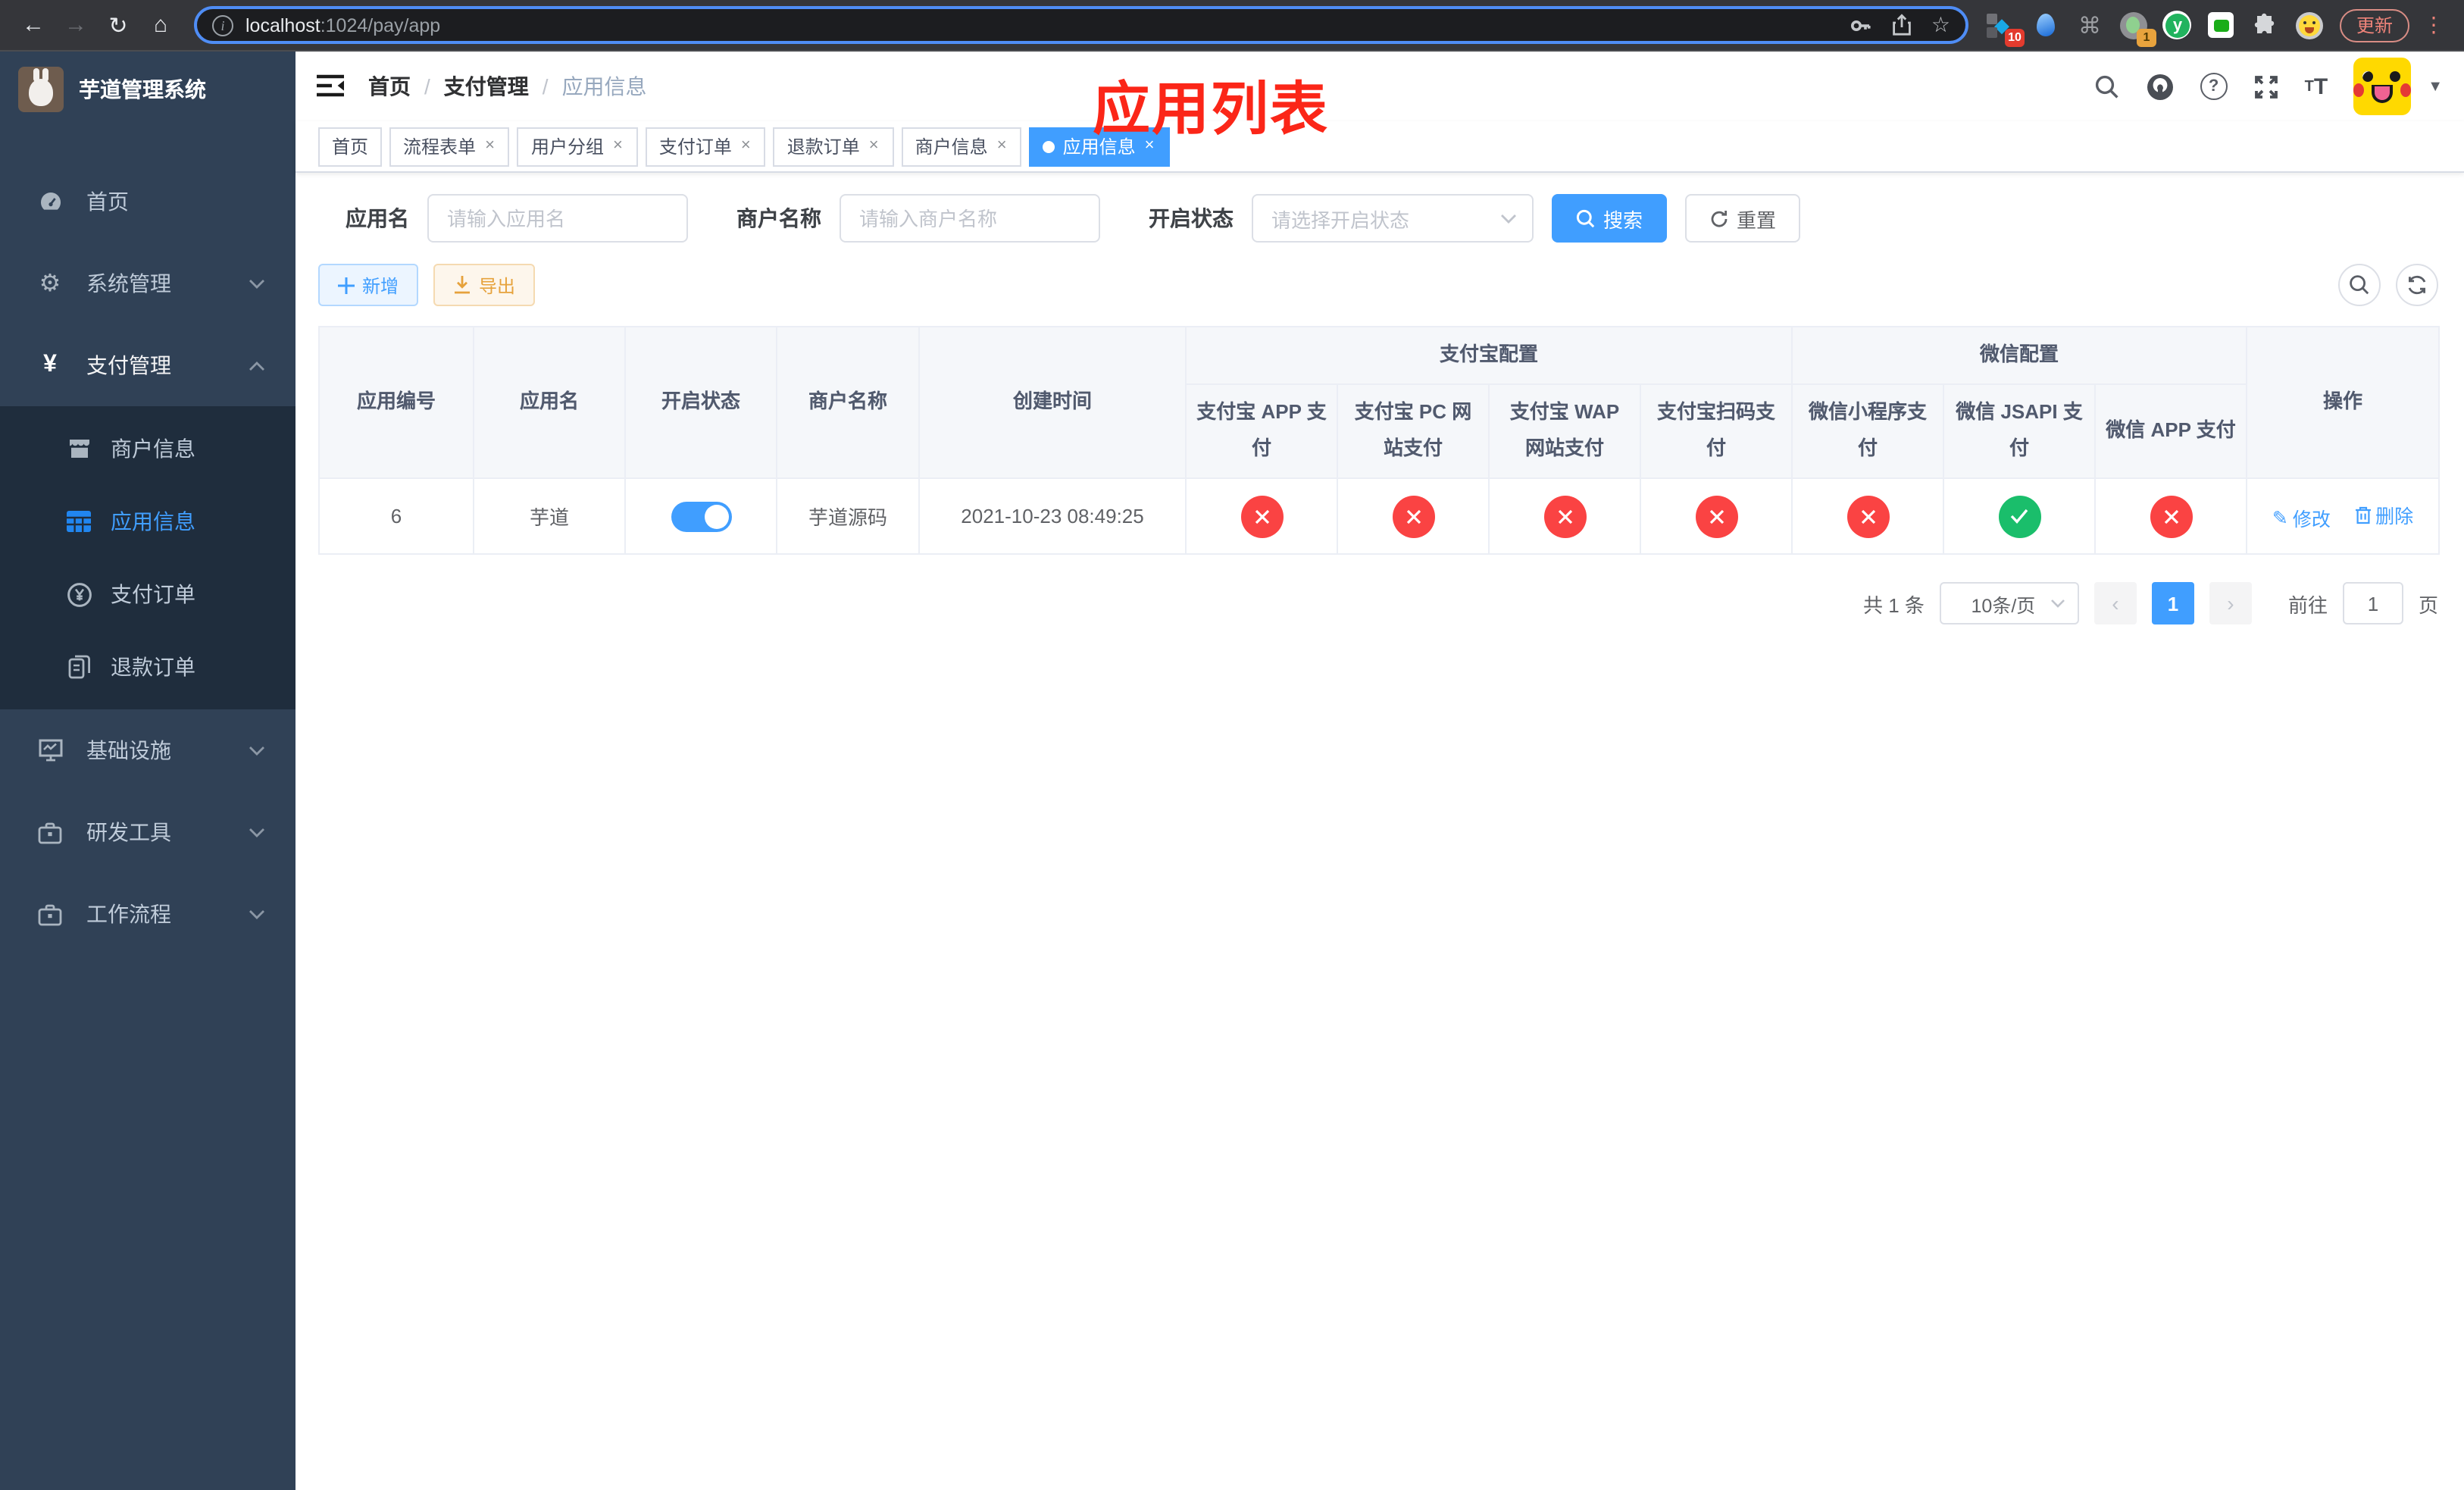 The image size is (2464, 1490). I want to click on browser-update-button: 更新, so click(2374, 25).